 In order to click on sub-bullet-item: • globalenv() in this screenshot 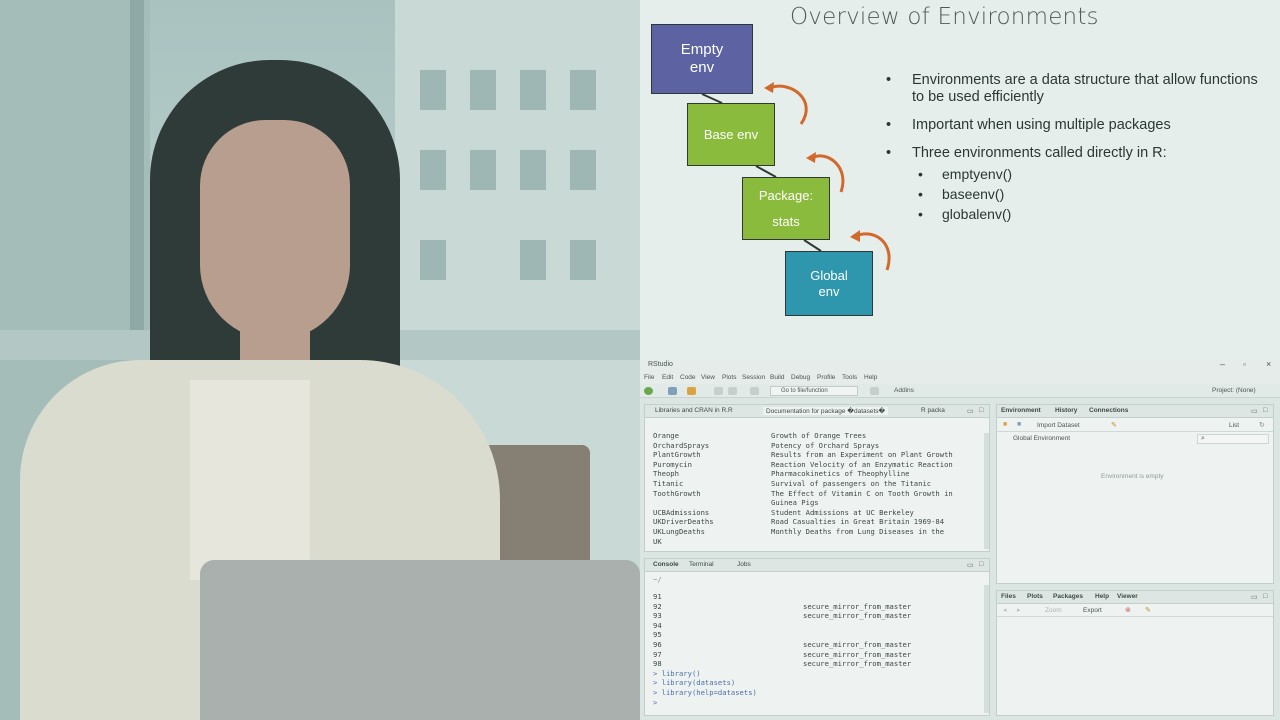, I will do `click(965, 214)`.